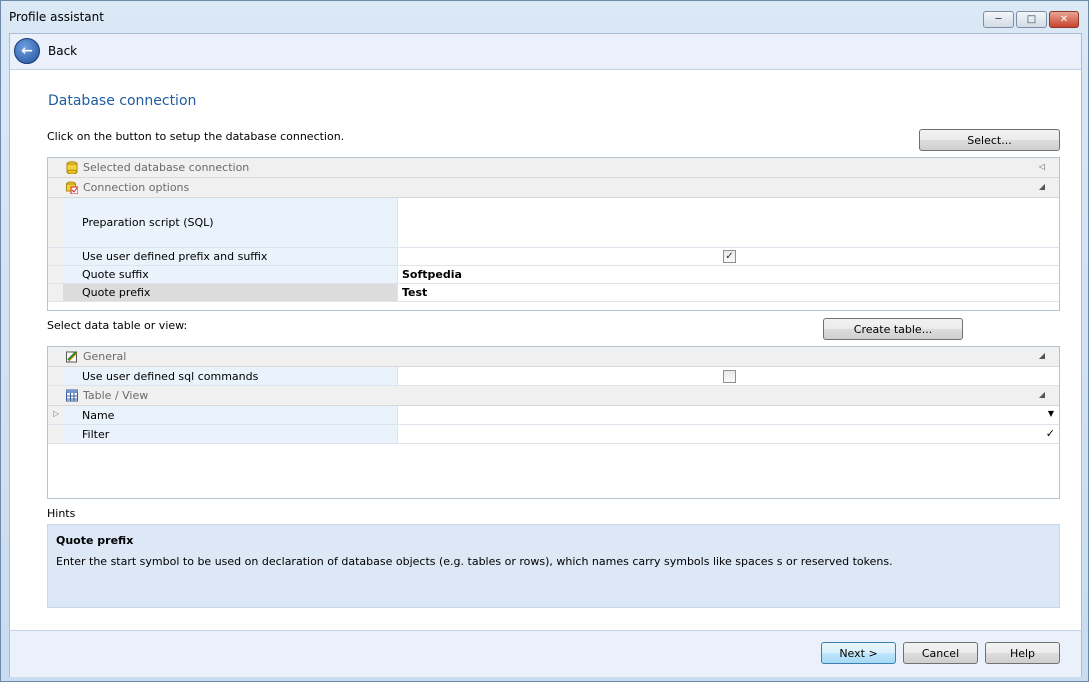  I want to click on table-instruction: Select data table or view:, so click(117, 325).